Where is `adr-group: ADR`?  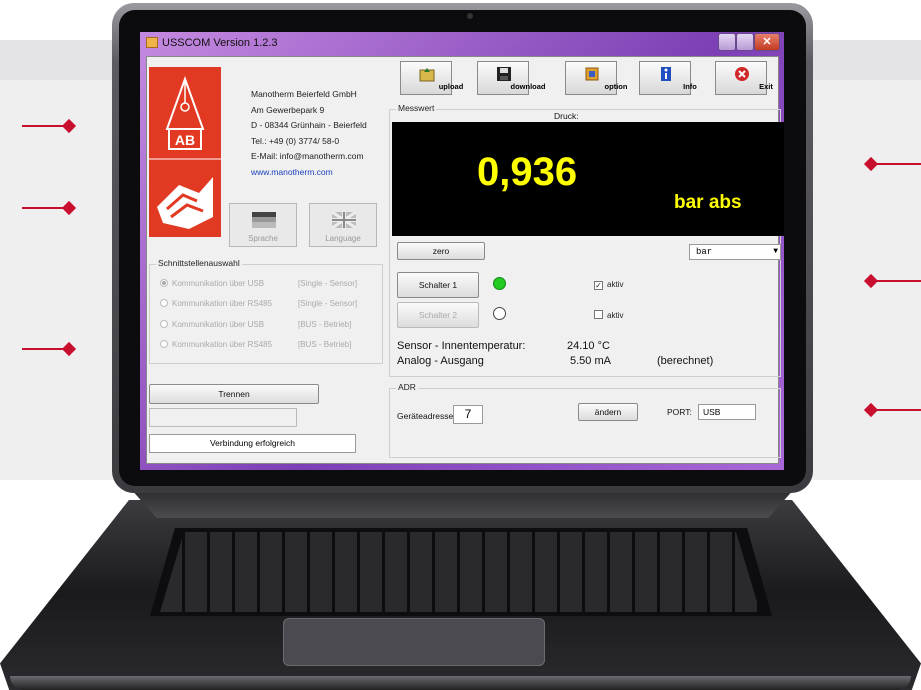 adr-group: ADR is located at coordinates (585, 420).